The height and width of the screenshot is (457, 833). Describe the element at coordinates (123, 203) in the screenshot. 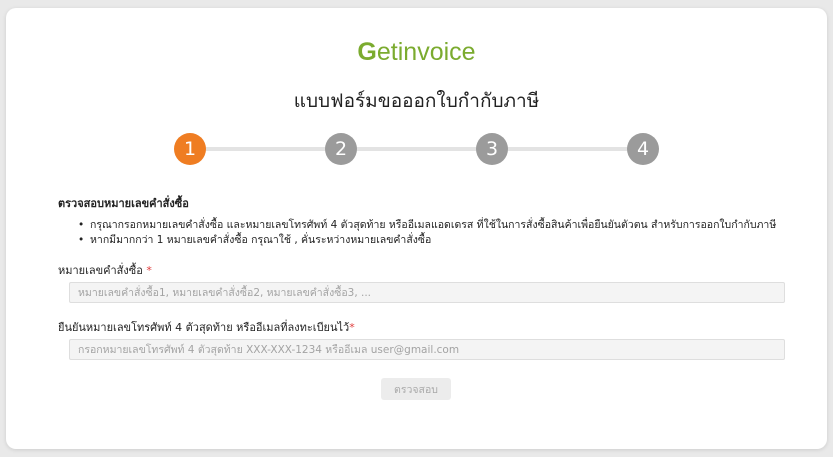

I see `section-title: ตรวจสอบหมายเลขคำสั่งซื้อ` at that location.